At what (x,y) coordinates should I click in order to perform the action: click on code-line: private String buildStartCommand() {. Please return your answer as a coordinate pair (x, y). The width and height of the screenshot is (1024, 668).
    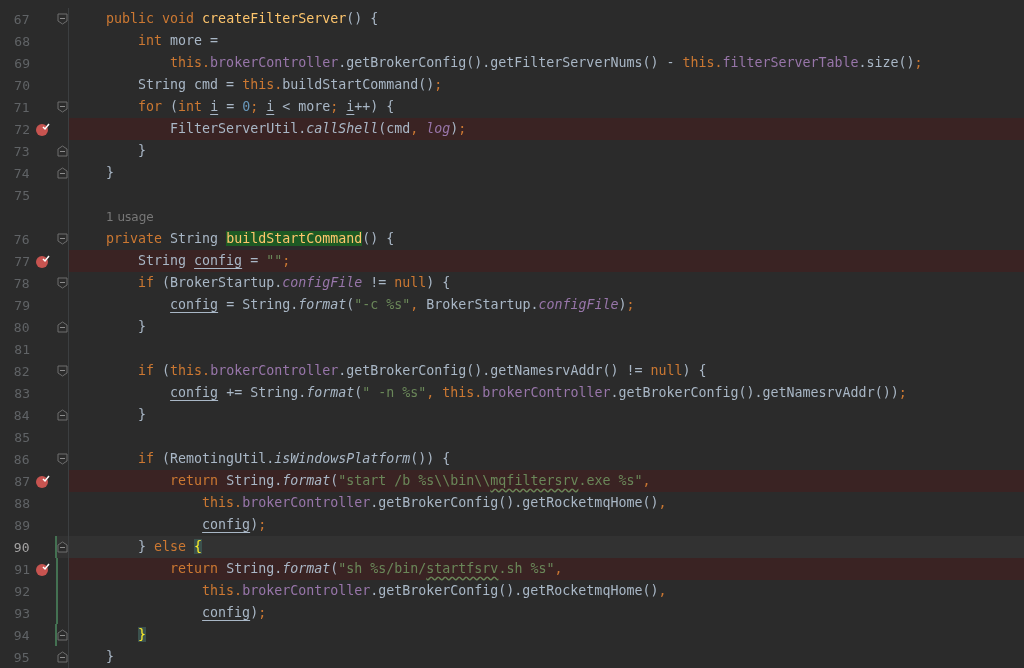
    Looking at the image, I should click on (250, 239).